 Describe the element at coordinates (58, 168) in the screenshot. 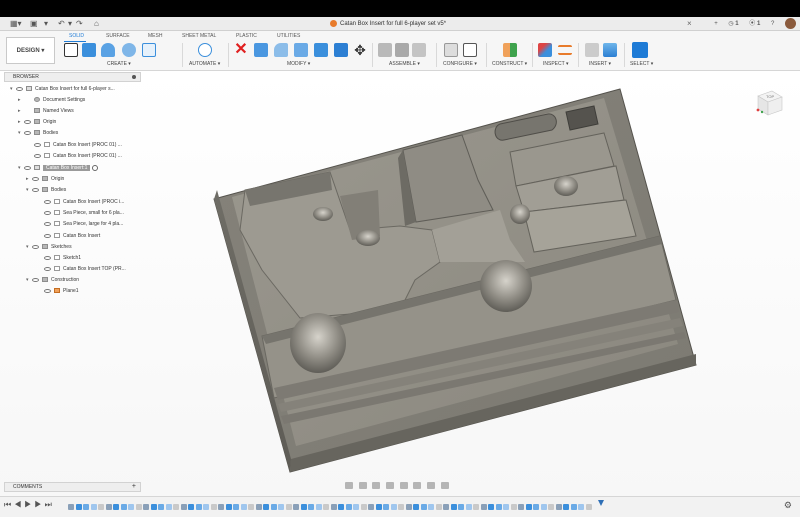

I see `tree-item-component: ▾ Catan Box Insert:1` at that location.